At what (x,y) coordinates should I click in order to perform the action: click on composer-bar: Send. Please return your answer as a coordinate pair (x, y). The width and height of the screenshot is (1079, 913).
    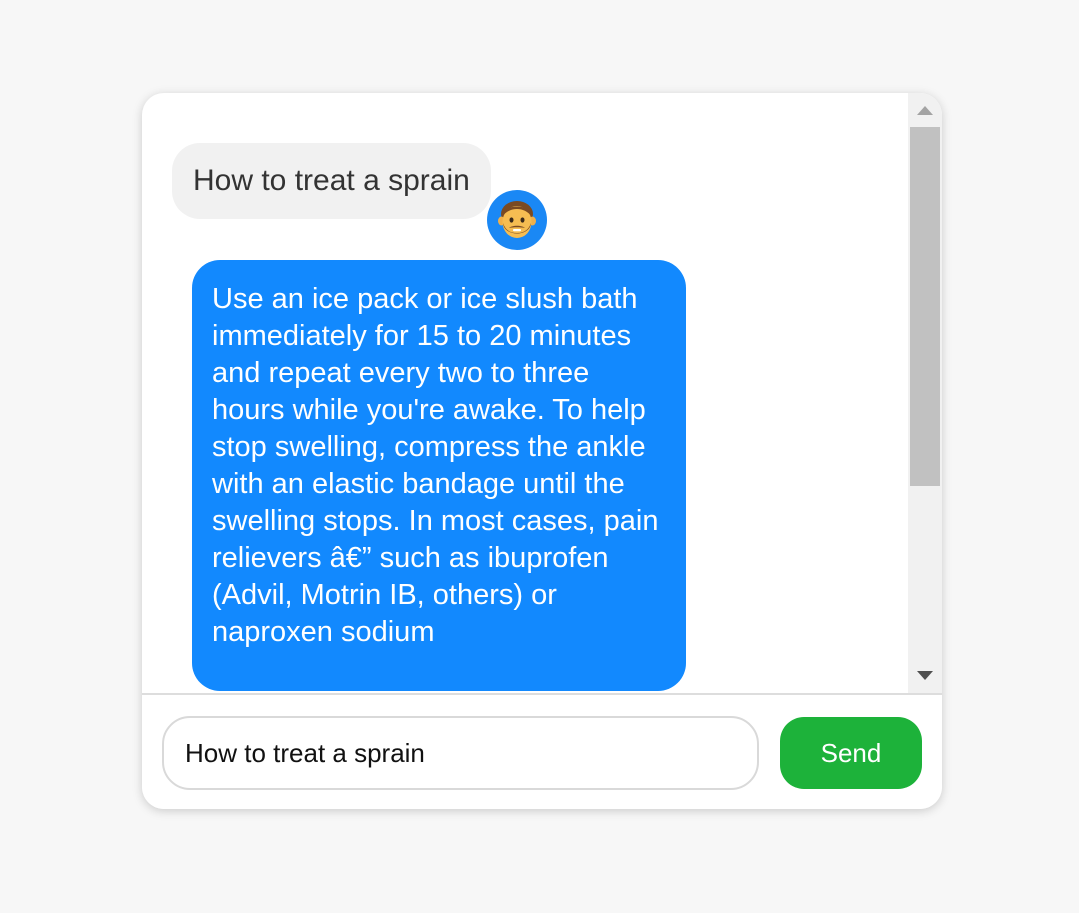
    Looking at the image, I should click on (542, 751).